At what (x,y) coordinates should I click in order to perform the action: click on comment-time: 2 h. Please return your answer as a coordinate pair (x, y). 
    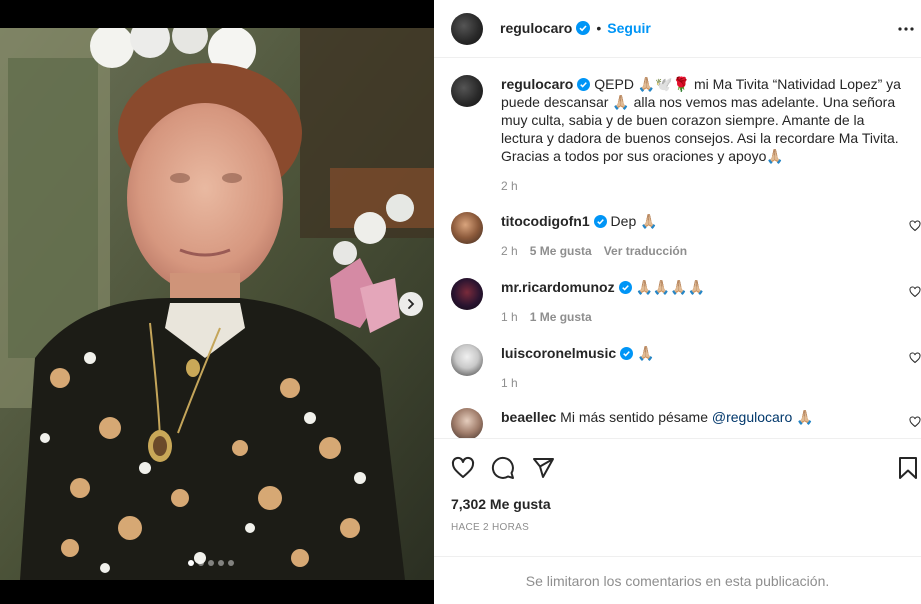
    Looking at the image, I should click on (509, 251).